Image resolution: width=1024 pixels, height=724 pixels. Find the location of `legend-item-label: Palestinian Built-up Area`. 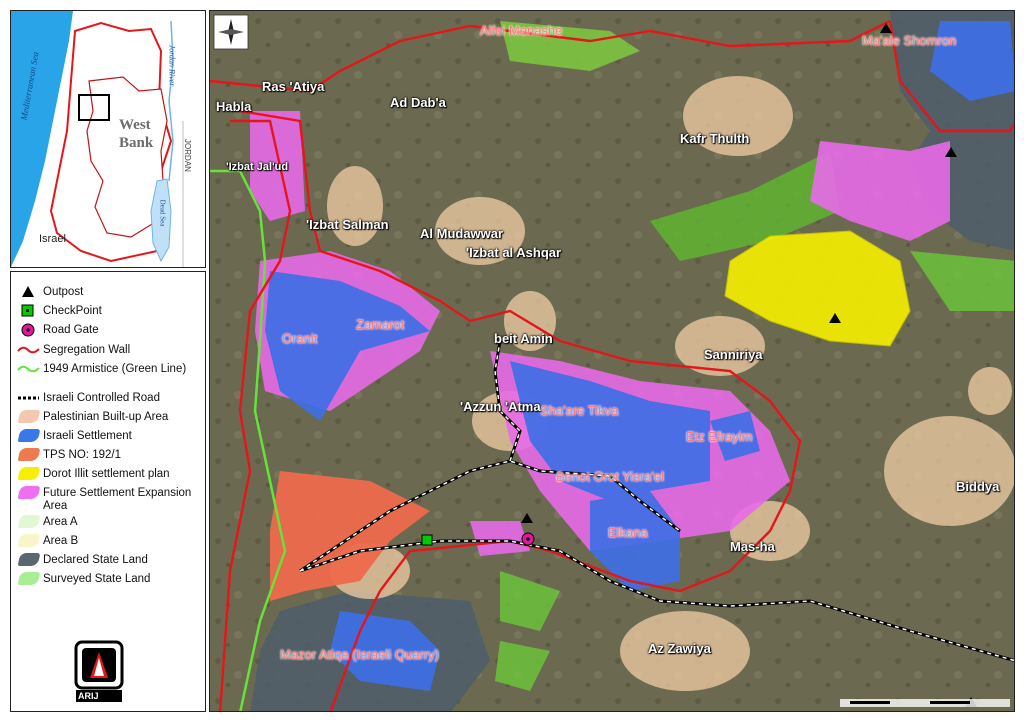

legend-item-label: Palestinian Built-up Area is located at coordinates (106, 417).